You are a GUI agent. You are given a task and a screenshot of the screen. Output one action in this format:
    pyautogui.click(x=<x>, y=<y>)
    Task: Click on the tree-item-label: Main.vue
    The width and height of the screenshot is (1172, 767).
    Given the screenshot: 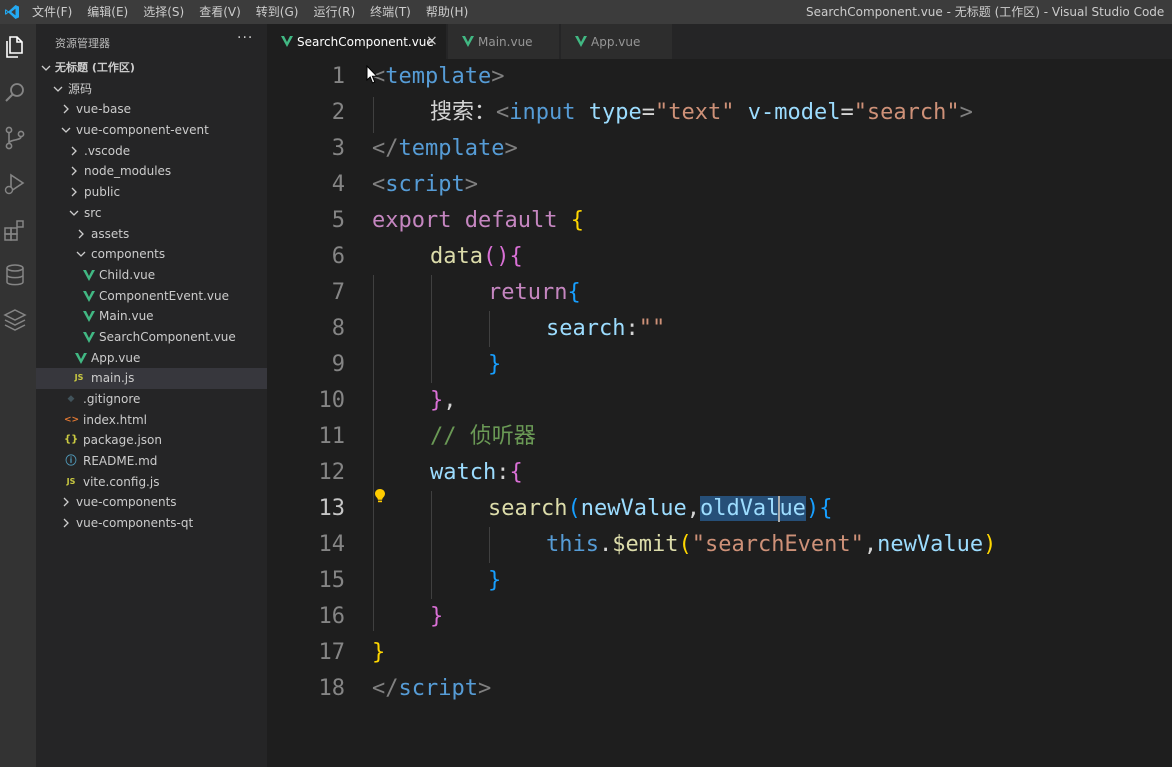 What is the action you would take?
    pyautogui.click(x=126, y=316)
    